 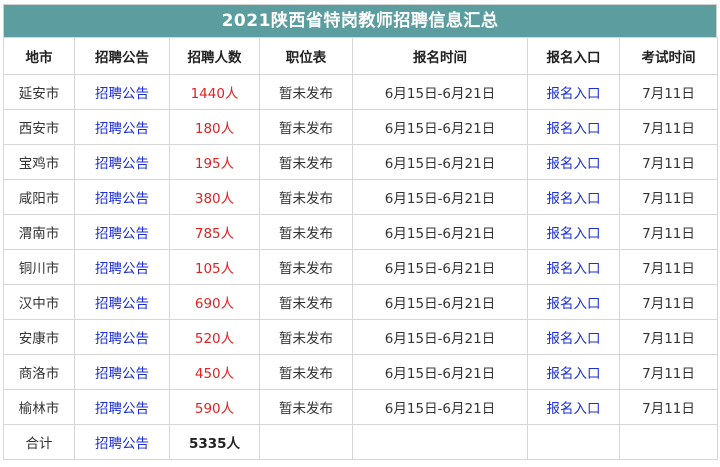 I want to click on city-cell: 铜川市, so click(x=39, y=267).